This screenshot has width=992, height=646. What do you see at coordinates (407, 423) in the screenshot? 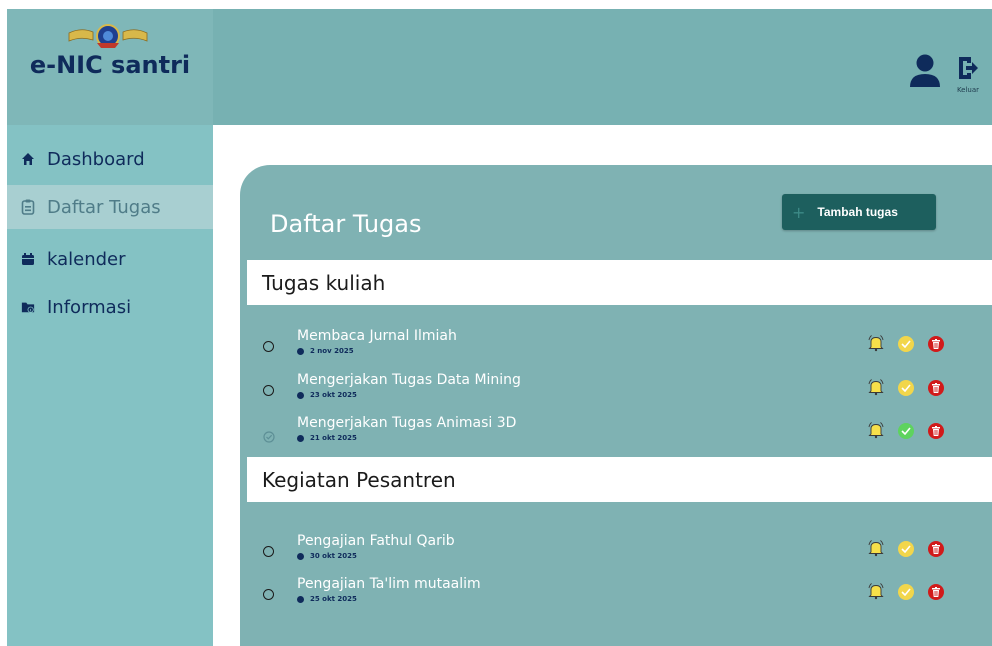
I see `task-title: Mengerjakan Tugas Animasi 3D` at bounding box center [407, 423].